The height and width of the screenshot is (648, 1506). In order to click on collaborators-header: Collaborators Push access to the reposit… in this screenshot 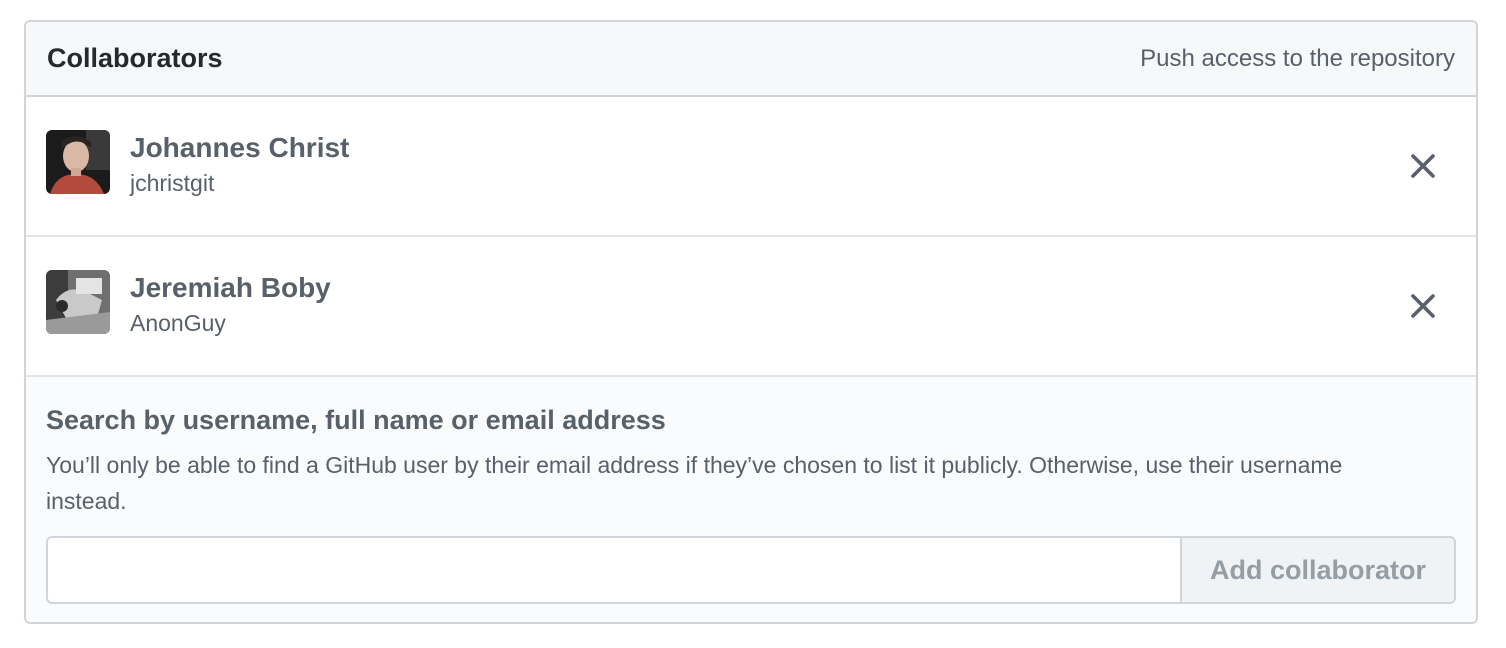, I will do `click(751, 59)`.